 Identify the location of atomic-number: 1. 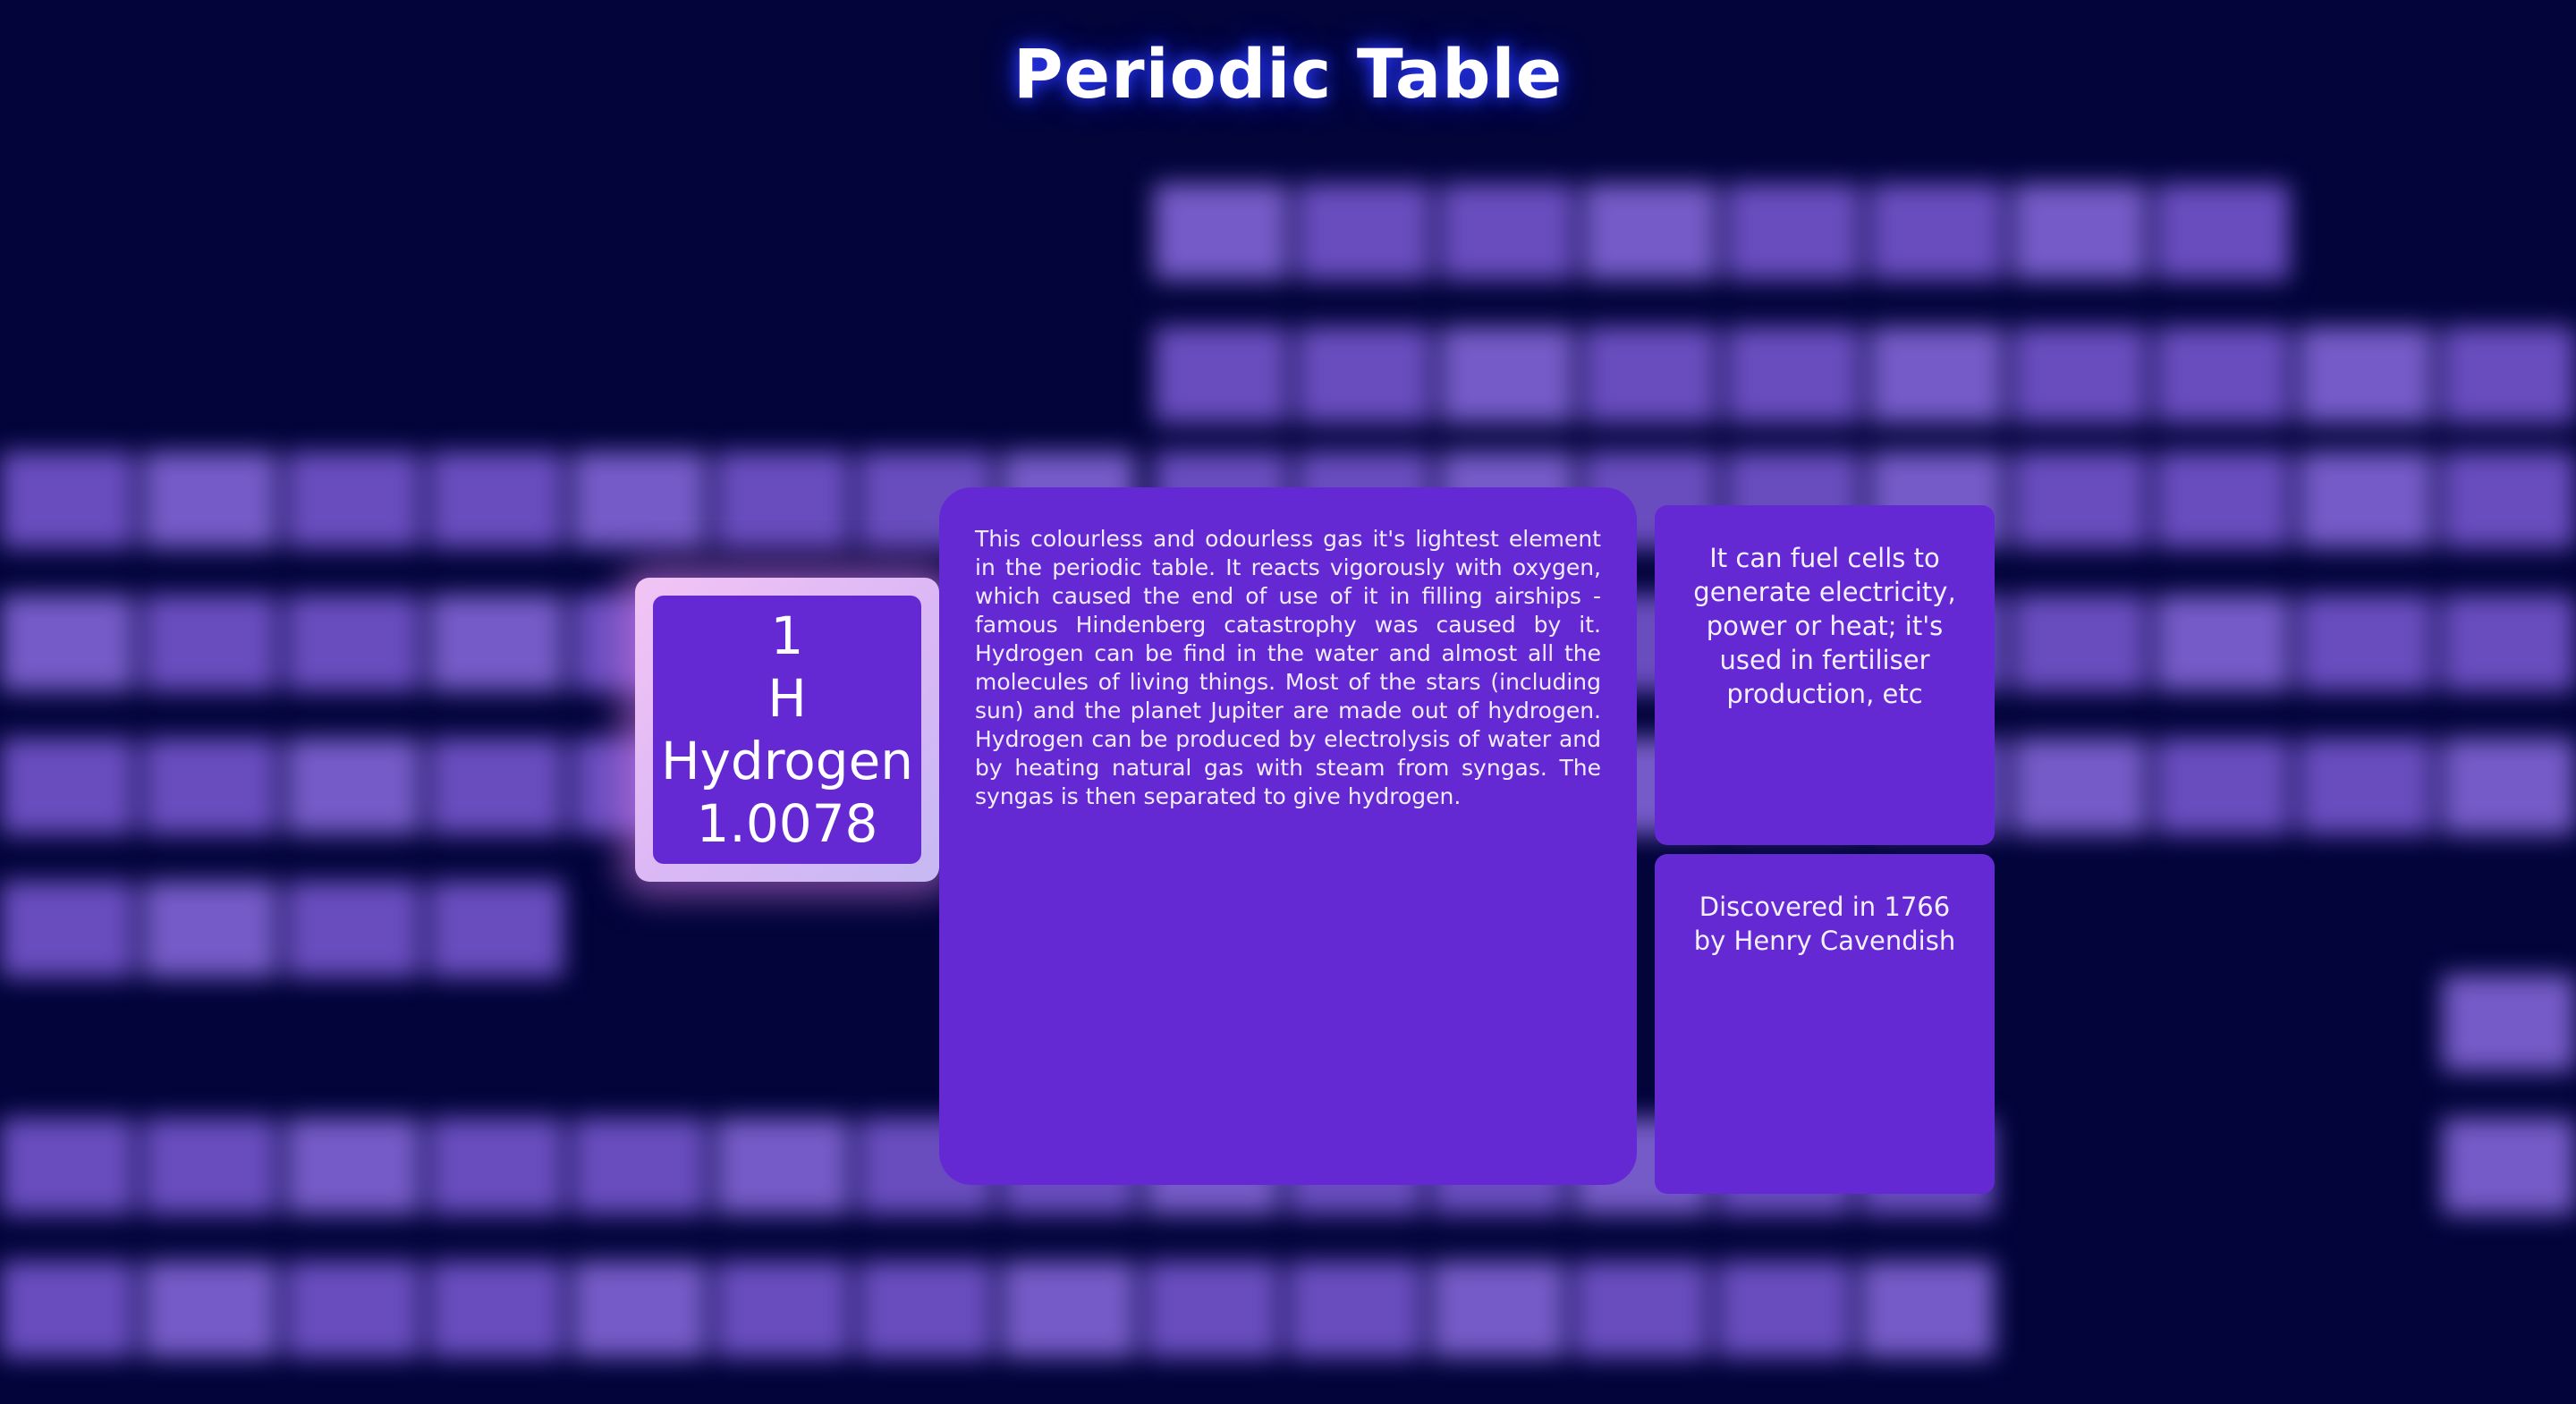
(787, 636).